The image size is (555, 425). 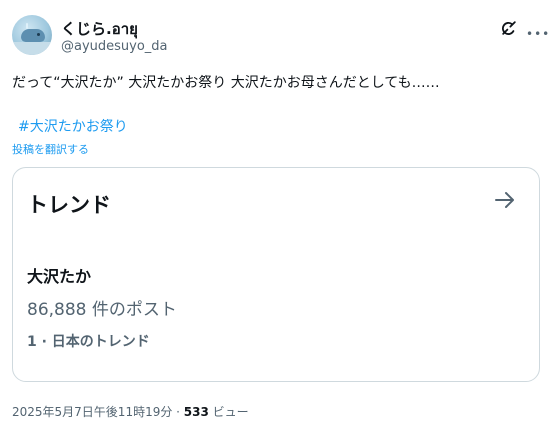 What do you see at coordinates (99, 29) in the screenshot?
I see `author-display-name: くじら.อายุ` at bounding box center [99, 29].